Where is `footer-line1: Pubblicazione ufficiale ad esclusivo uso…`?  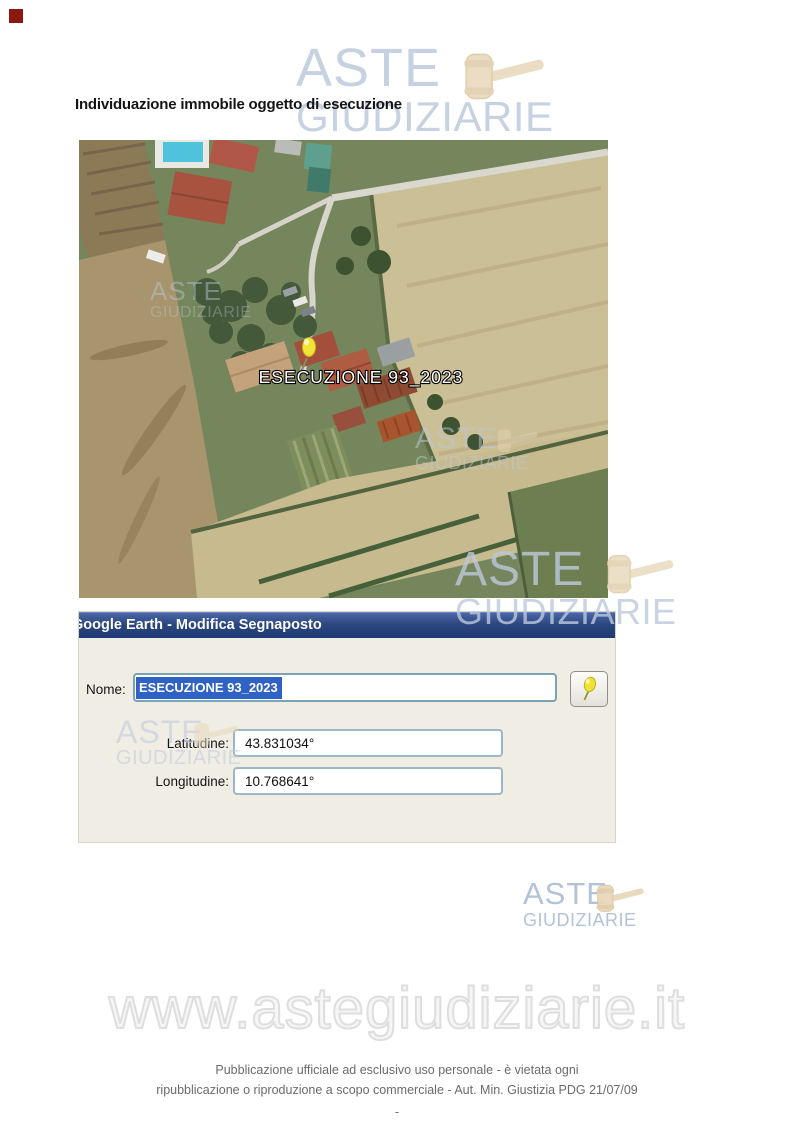
footer-line1: Pubblicazione ufficiale ad esclusivo uso… is located at coordinates (397, 1070).